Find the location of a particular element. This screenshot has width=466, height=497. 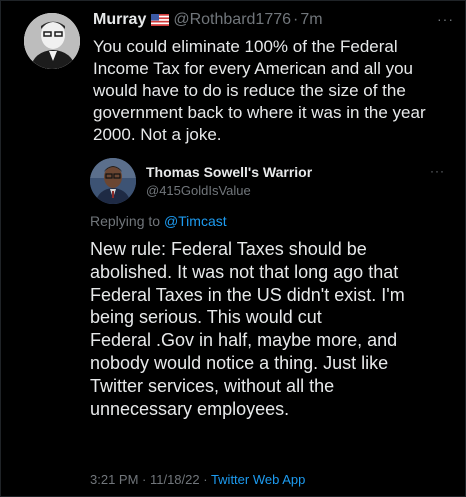

tweet-header: Murray @Rothbard1776 · 7m is located at coordinates (273, 22).